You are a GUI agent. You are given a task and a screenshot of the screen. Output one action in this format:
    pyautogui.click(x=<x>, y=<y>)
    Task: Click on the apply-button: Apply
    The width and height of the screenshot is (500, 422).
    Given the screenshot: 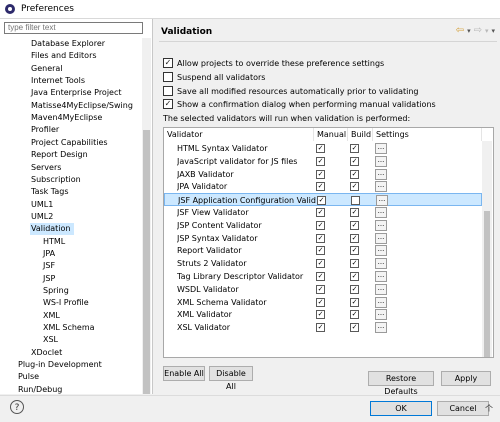 What is the action you would take?
    pyautogui.click(x=466, y=378)
    